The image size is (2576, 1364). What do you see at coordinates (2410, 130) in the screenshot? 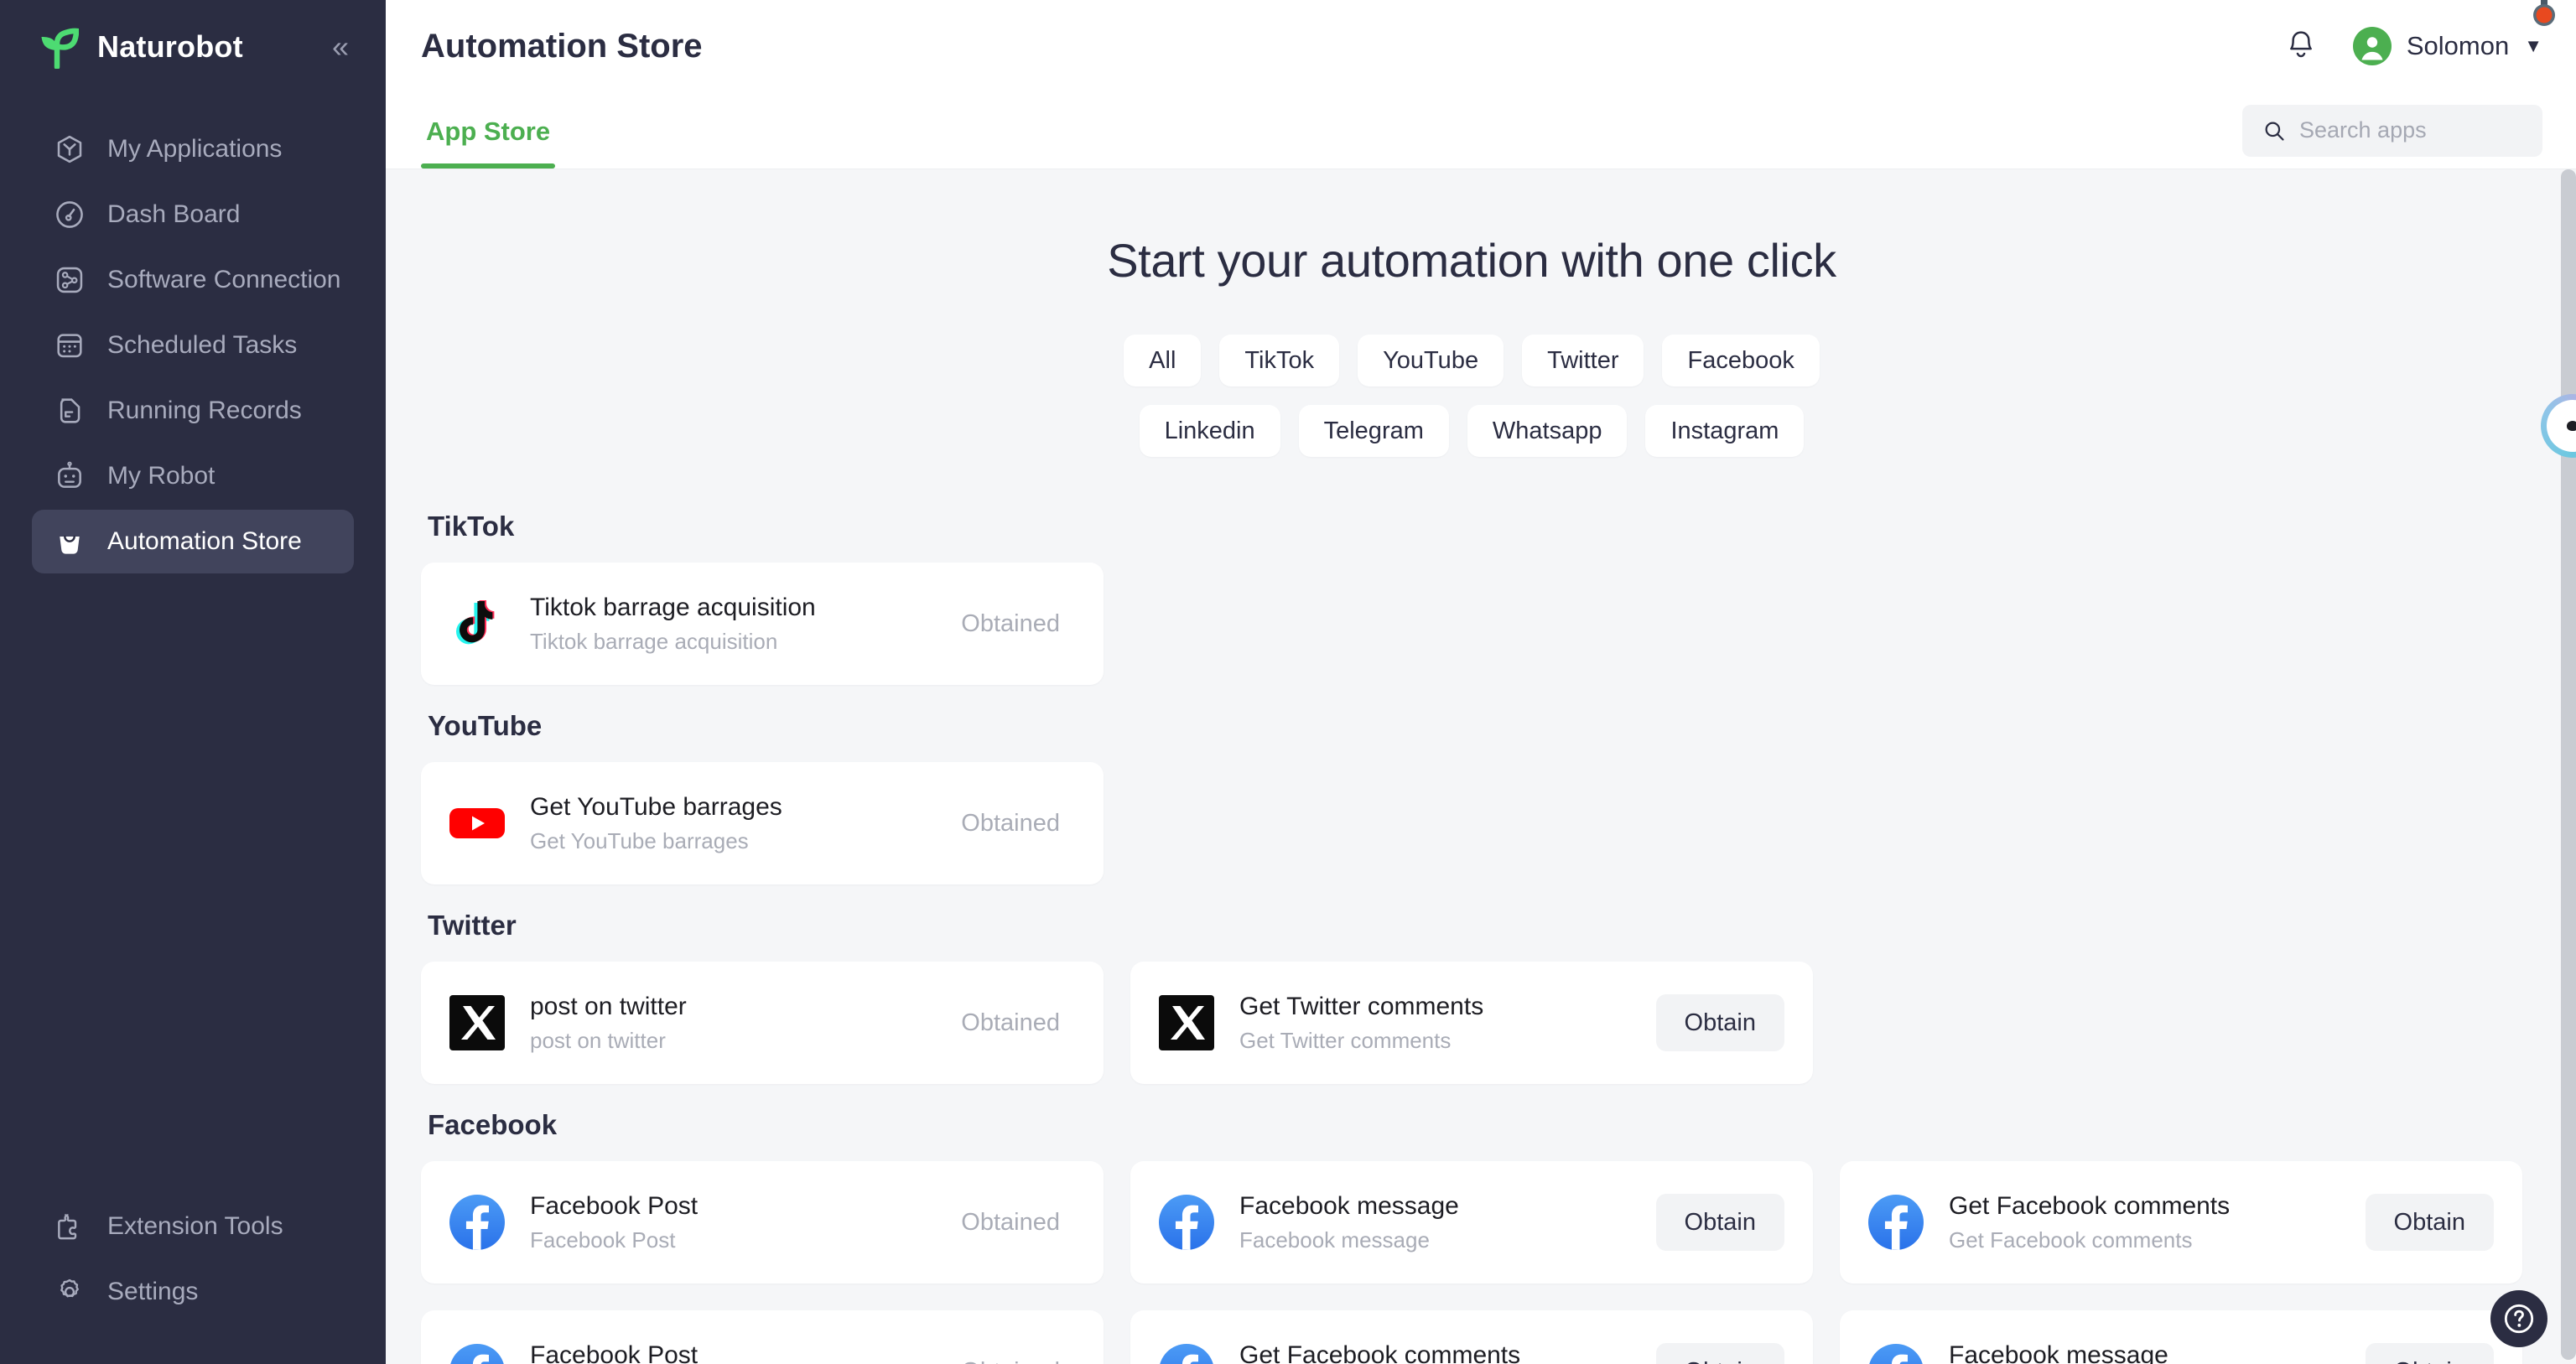
I see `search-input` at bounding box center [2410, 130].